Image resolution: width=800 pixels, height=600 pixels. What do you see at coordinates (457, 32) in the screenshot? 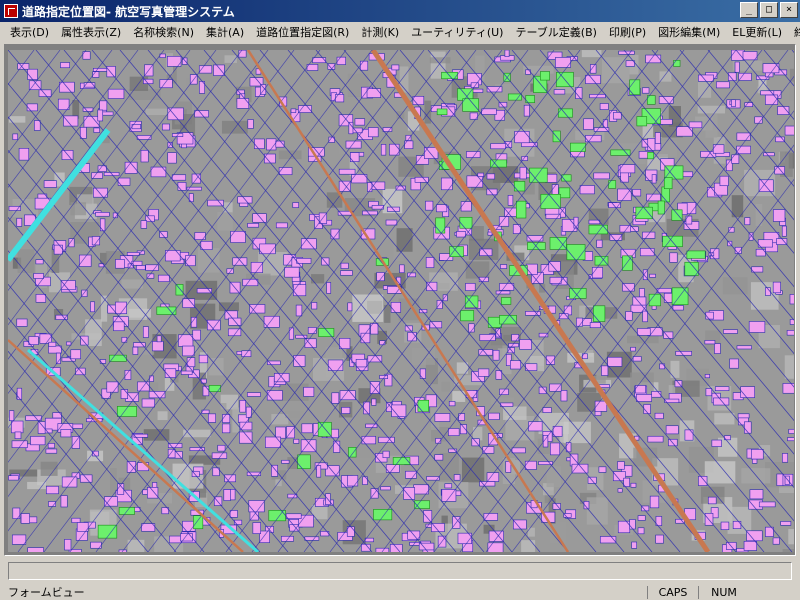
I see `menu-utility: ユーティリティ(U)` at bounding box center [457, 32].